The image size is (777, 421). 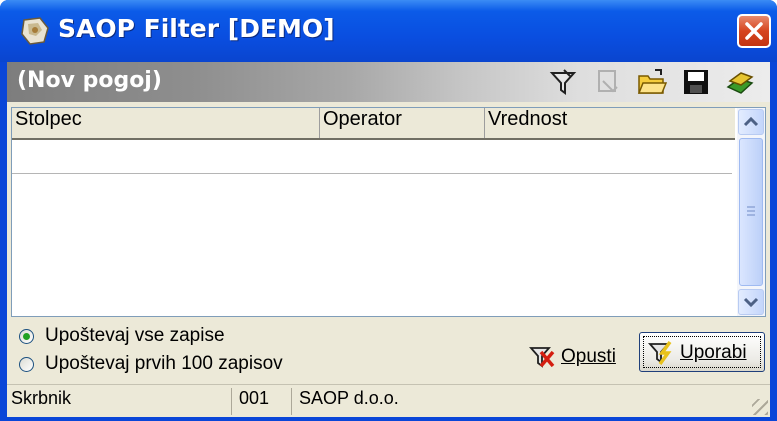 I want to click on condition-bar: (Nov pogoj), so click(x=388, y=82).